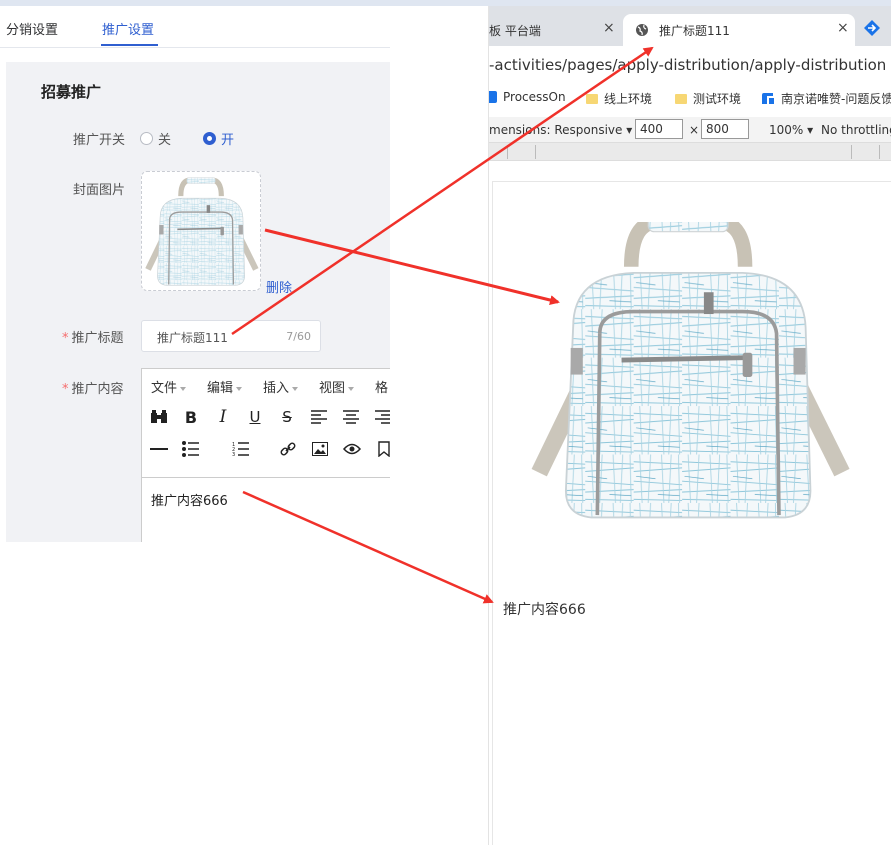 The width and height of the screenshot is (891, 845). What do you see at coordinates (32, 28) in the screenshot?
I see `tab-distribution-settings: 分销设置` at bounding box center [32, 28].